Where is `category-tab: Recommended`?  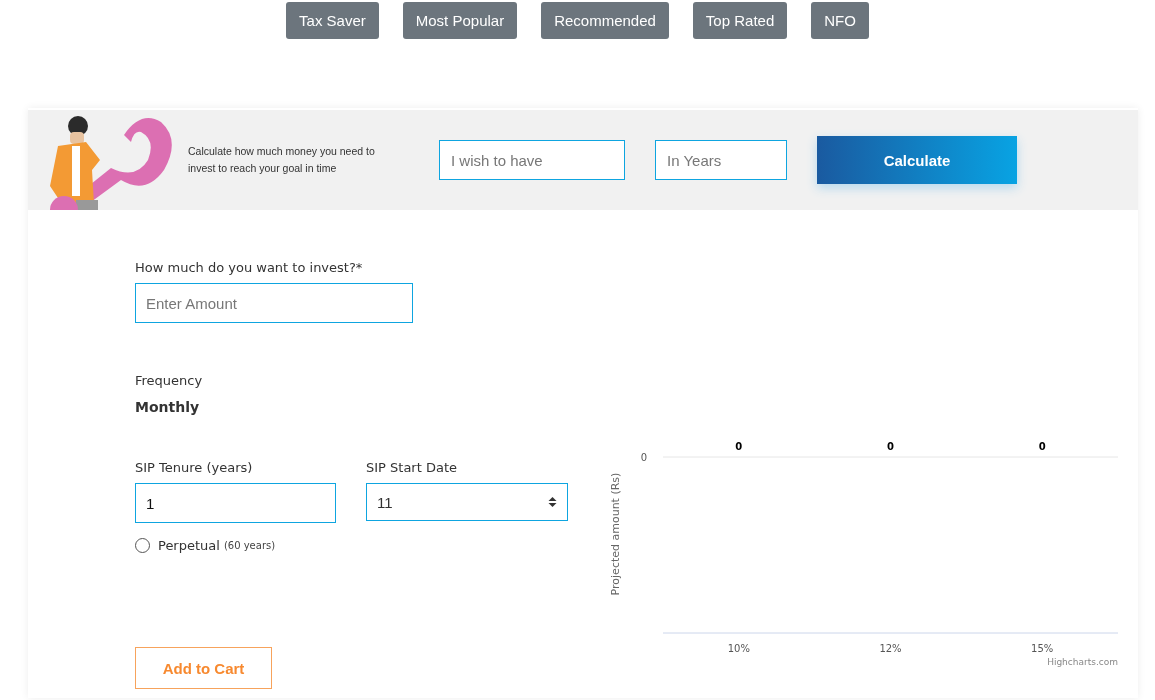
category-tab: Recommended is located at coordinates (605, 20).